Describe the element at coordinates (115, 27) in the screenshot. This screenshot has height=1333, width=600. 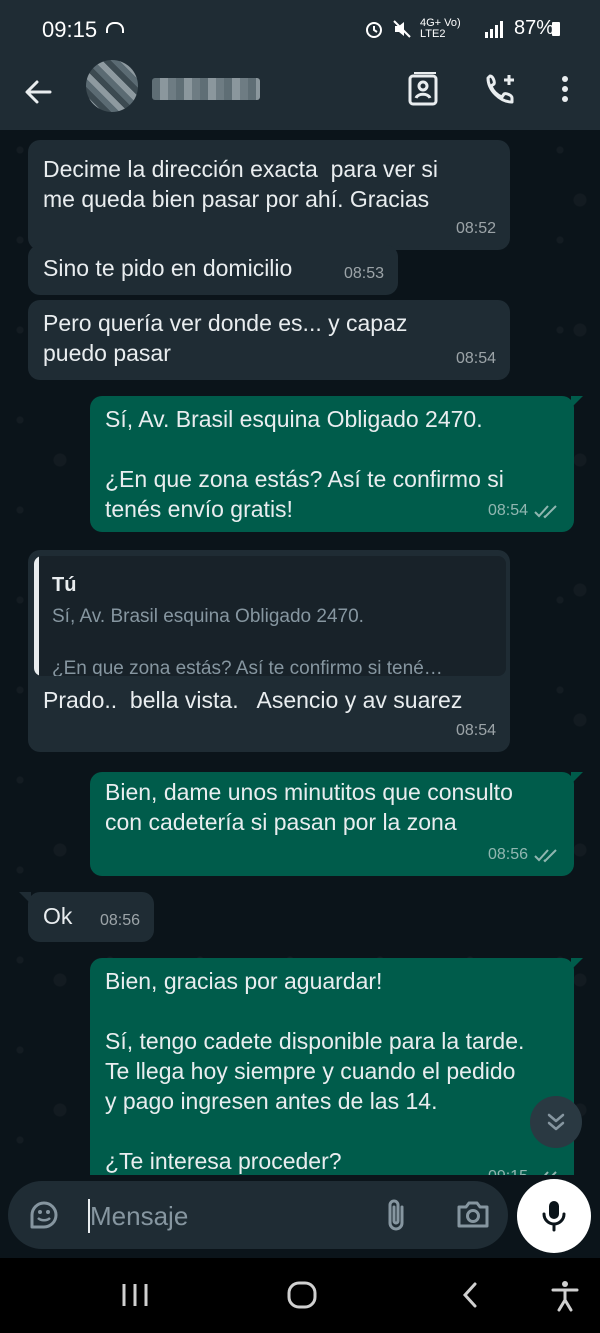
I see `cloud-icon` at that location.